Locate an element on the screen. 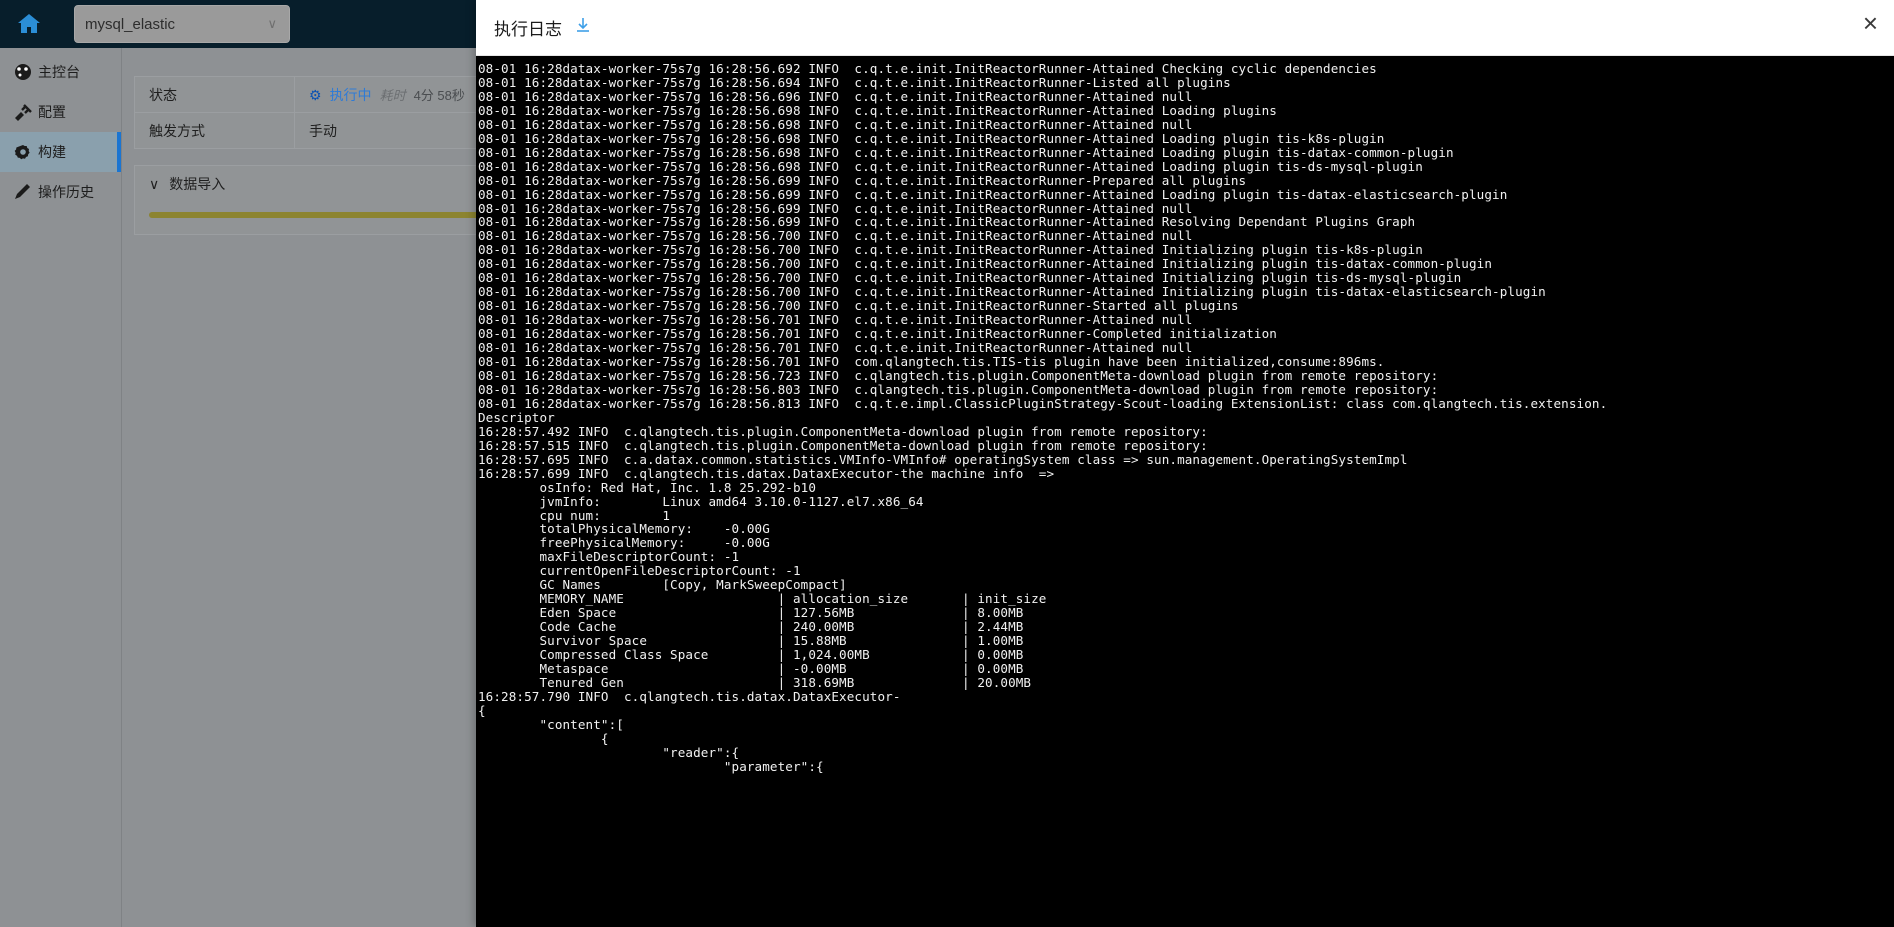  log-line: GC Names [Copy, MarkSweepCompact] is located at coordinates (662, 585).